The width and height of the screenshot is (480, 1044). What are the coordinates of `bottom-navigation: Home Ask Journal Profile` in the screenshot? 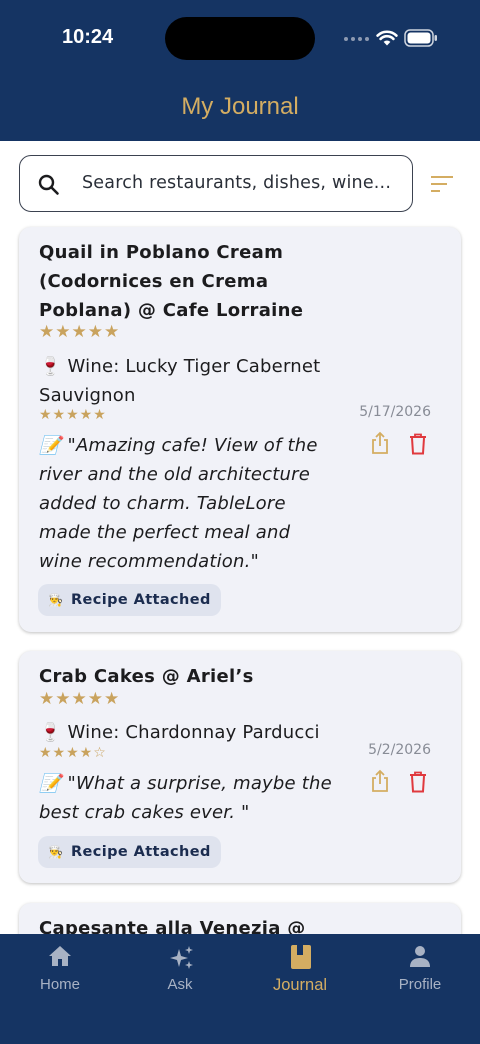 It's located at (240, 989).